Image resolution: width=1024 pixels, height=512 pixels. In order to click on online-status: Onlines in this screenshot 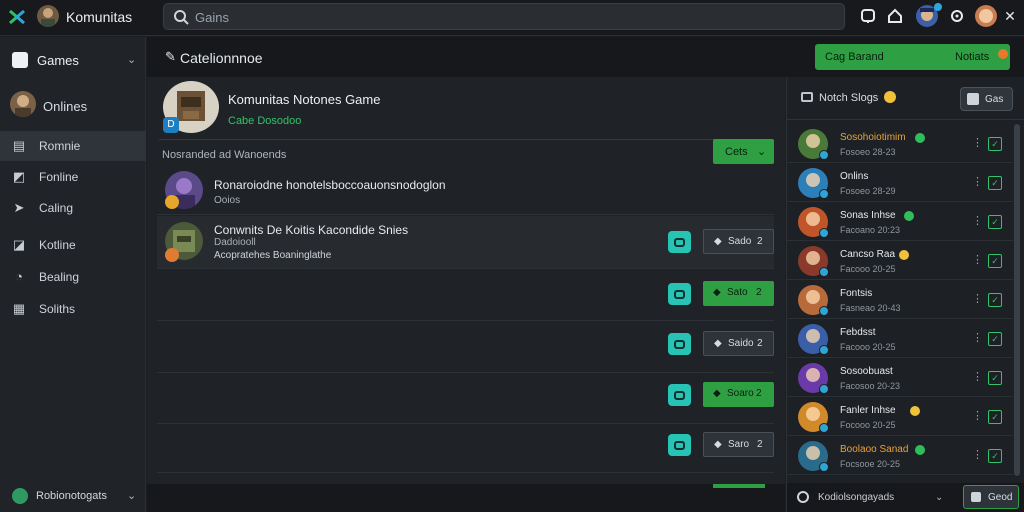, I will do `click(73, 106)`.